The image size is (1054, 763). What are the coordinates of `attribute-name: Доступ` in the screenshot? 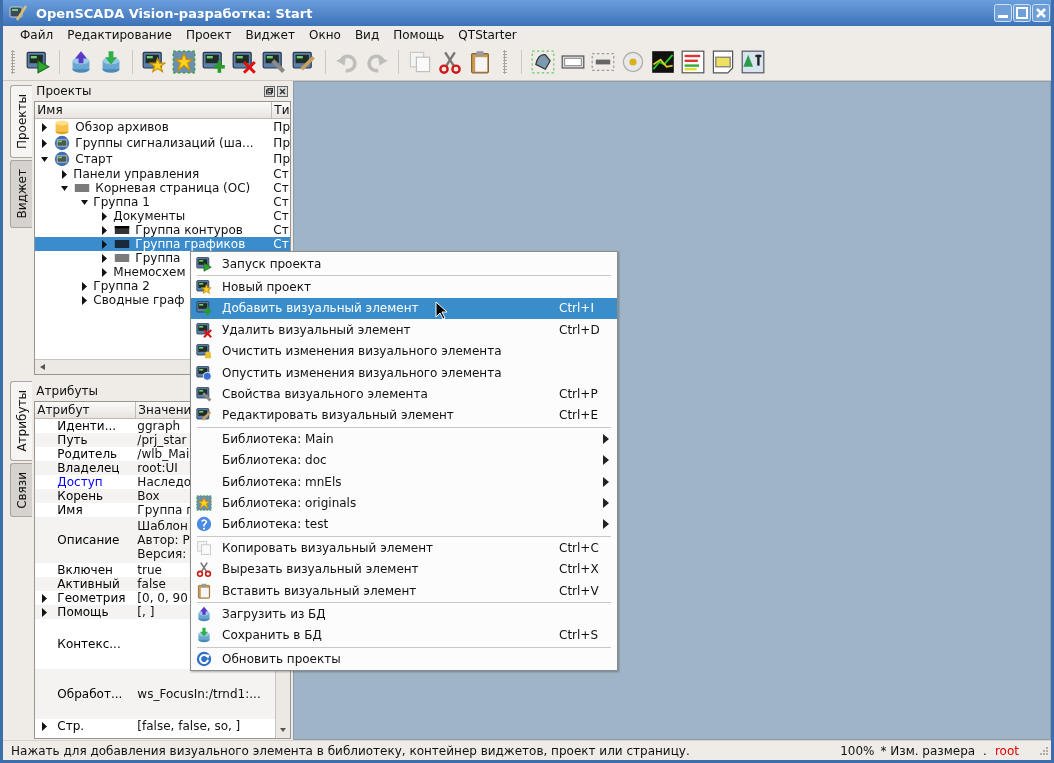 It's located at (80, 482).